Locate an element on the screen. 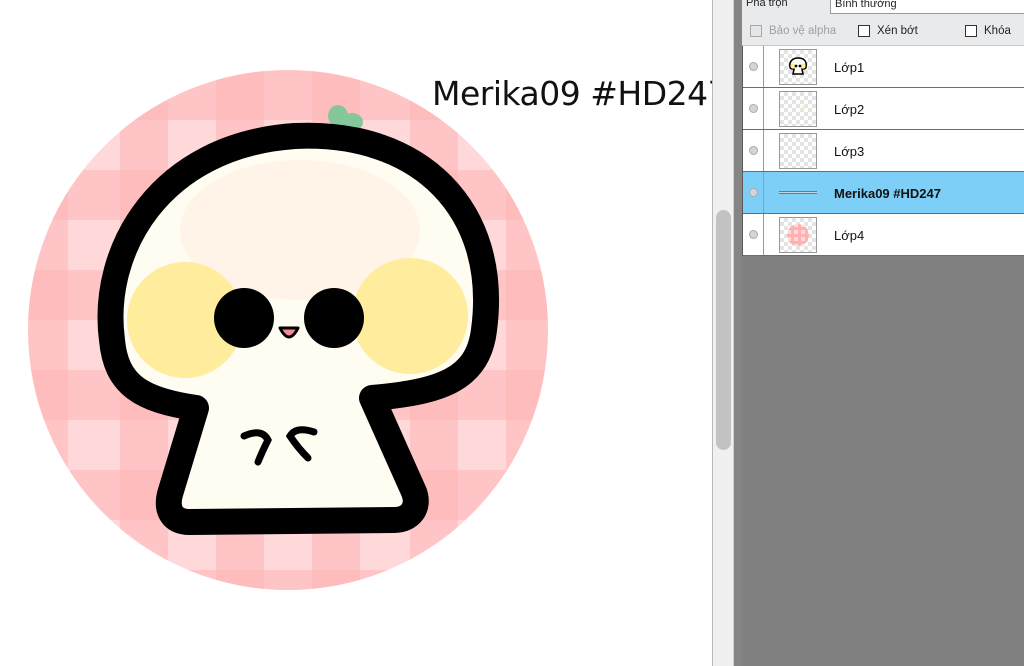 The height and width of the screenshot is (666, 1024). layer-row: Lớp3 is located at coordinates (883, 151).